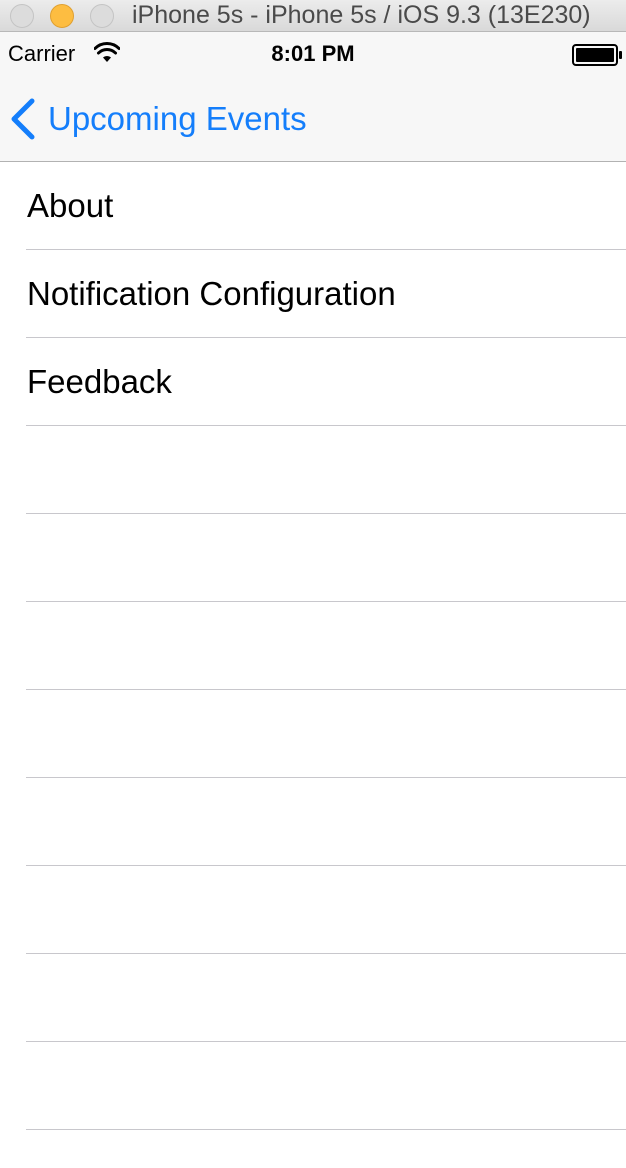 This screenshot has height=1168, width=626. I want to click on window-titlebar: iPhone 5s - iPhone 5s / iOS 9.3 (13E230), so click(313, 16).